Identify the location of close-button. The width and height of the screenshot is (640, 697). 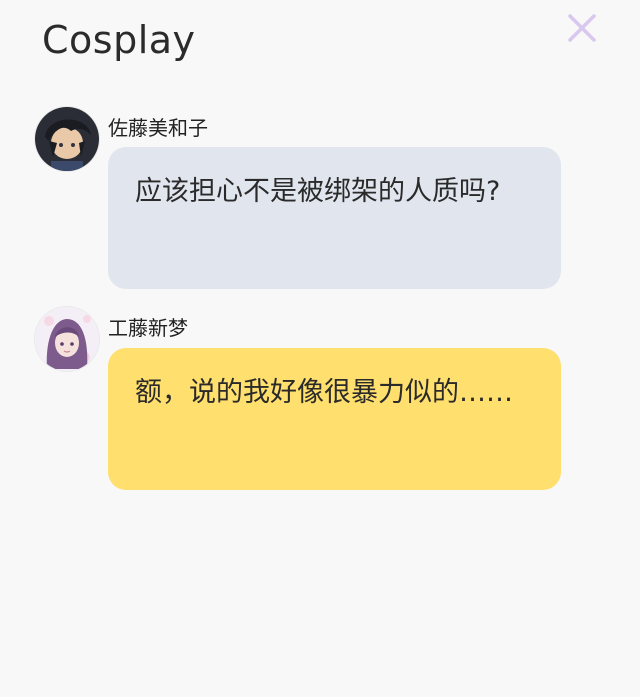
(582, 28).